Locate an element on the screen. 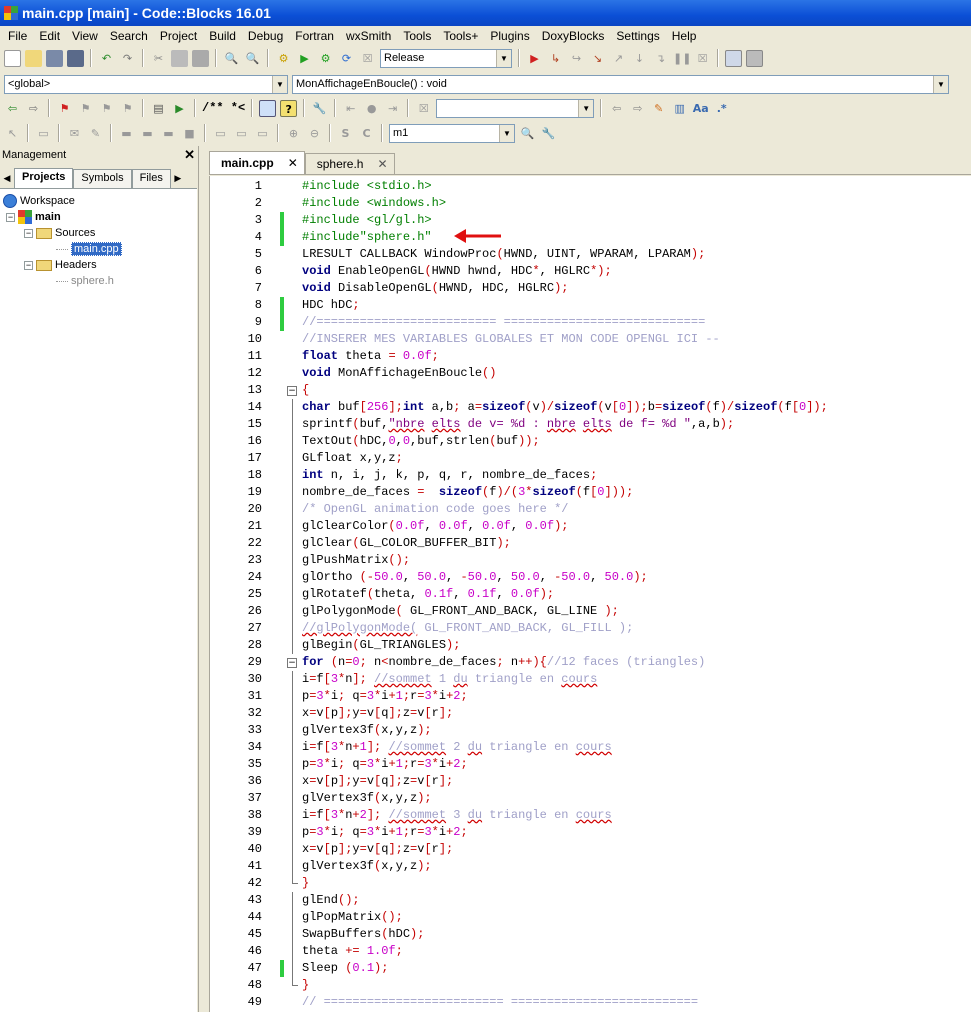 The height and width of the screenshot is (1012, 971). code-line: 33 glVertex3f(x,y,z); is located at coordinates (590, 730).